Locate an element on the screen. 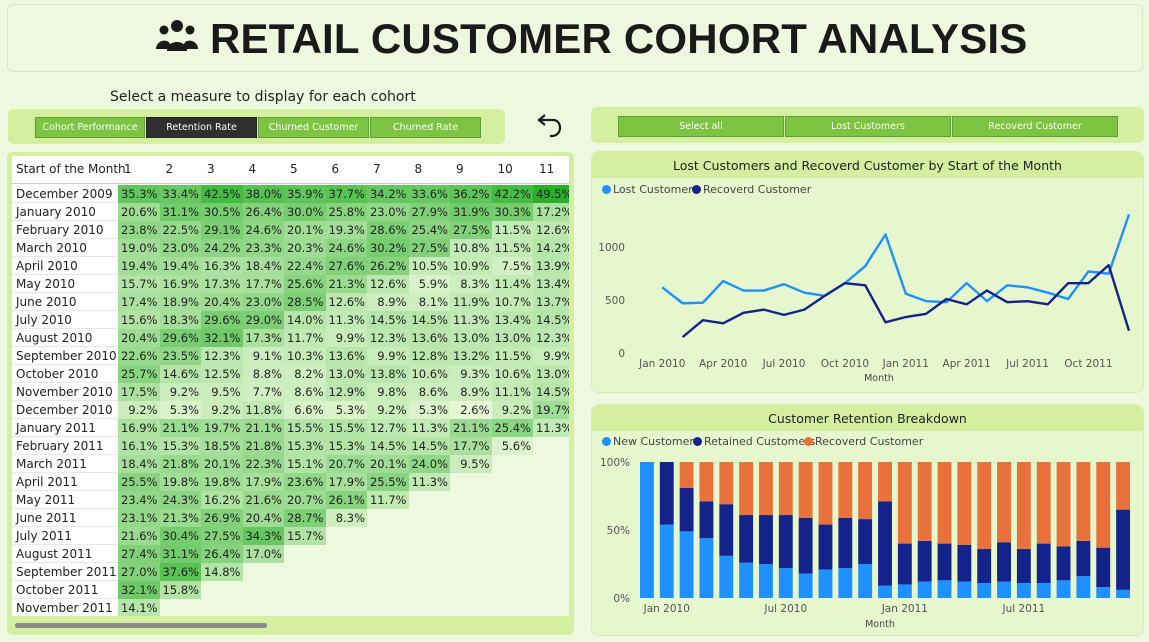 This screenshot has width=1149, height=642. cohort-label: October 2011 is located at coordinates (57, 590).